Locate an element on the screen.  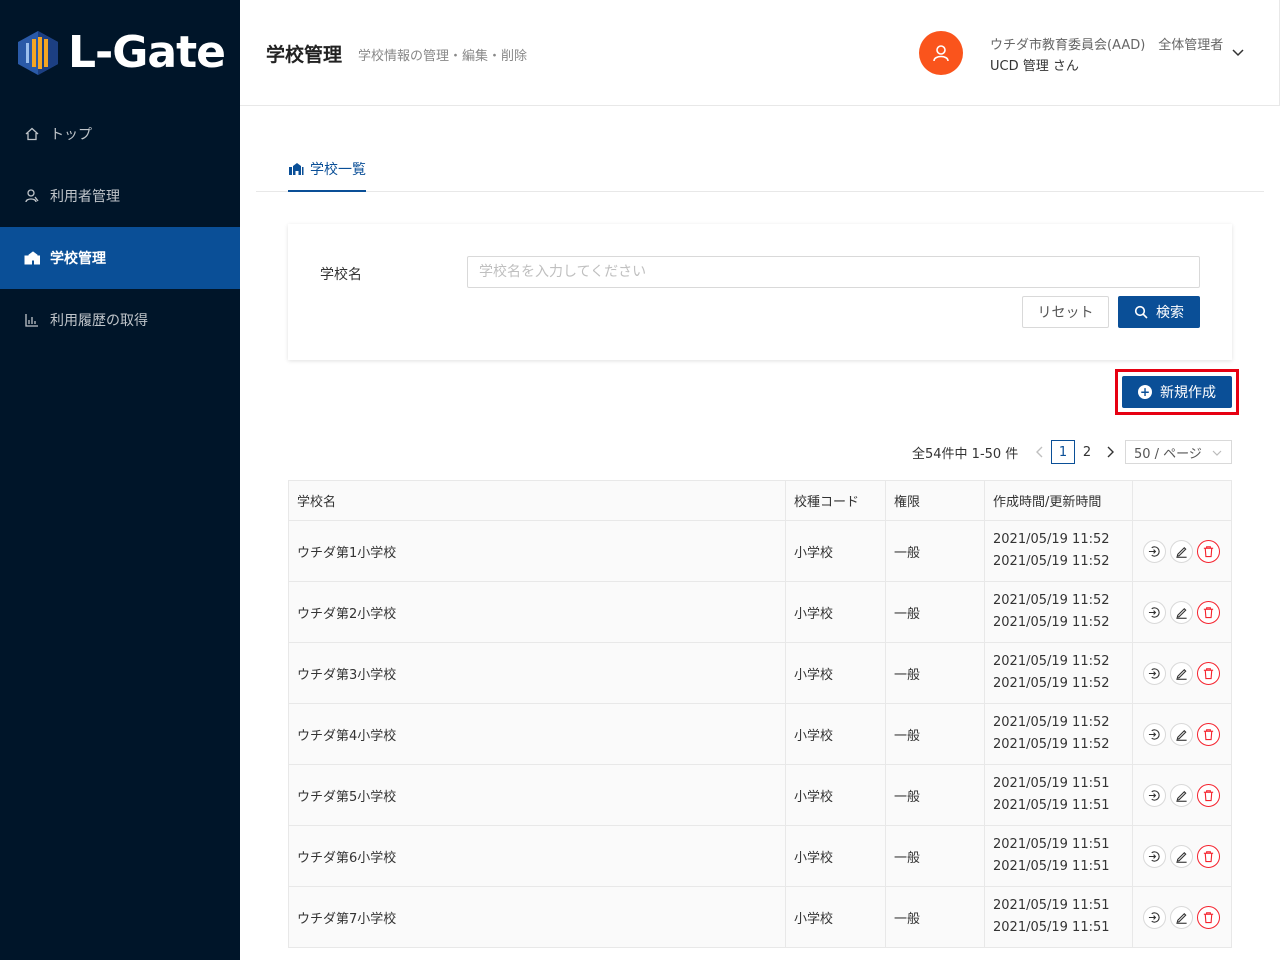
avatar is located at coordinates (941, 53).